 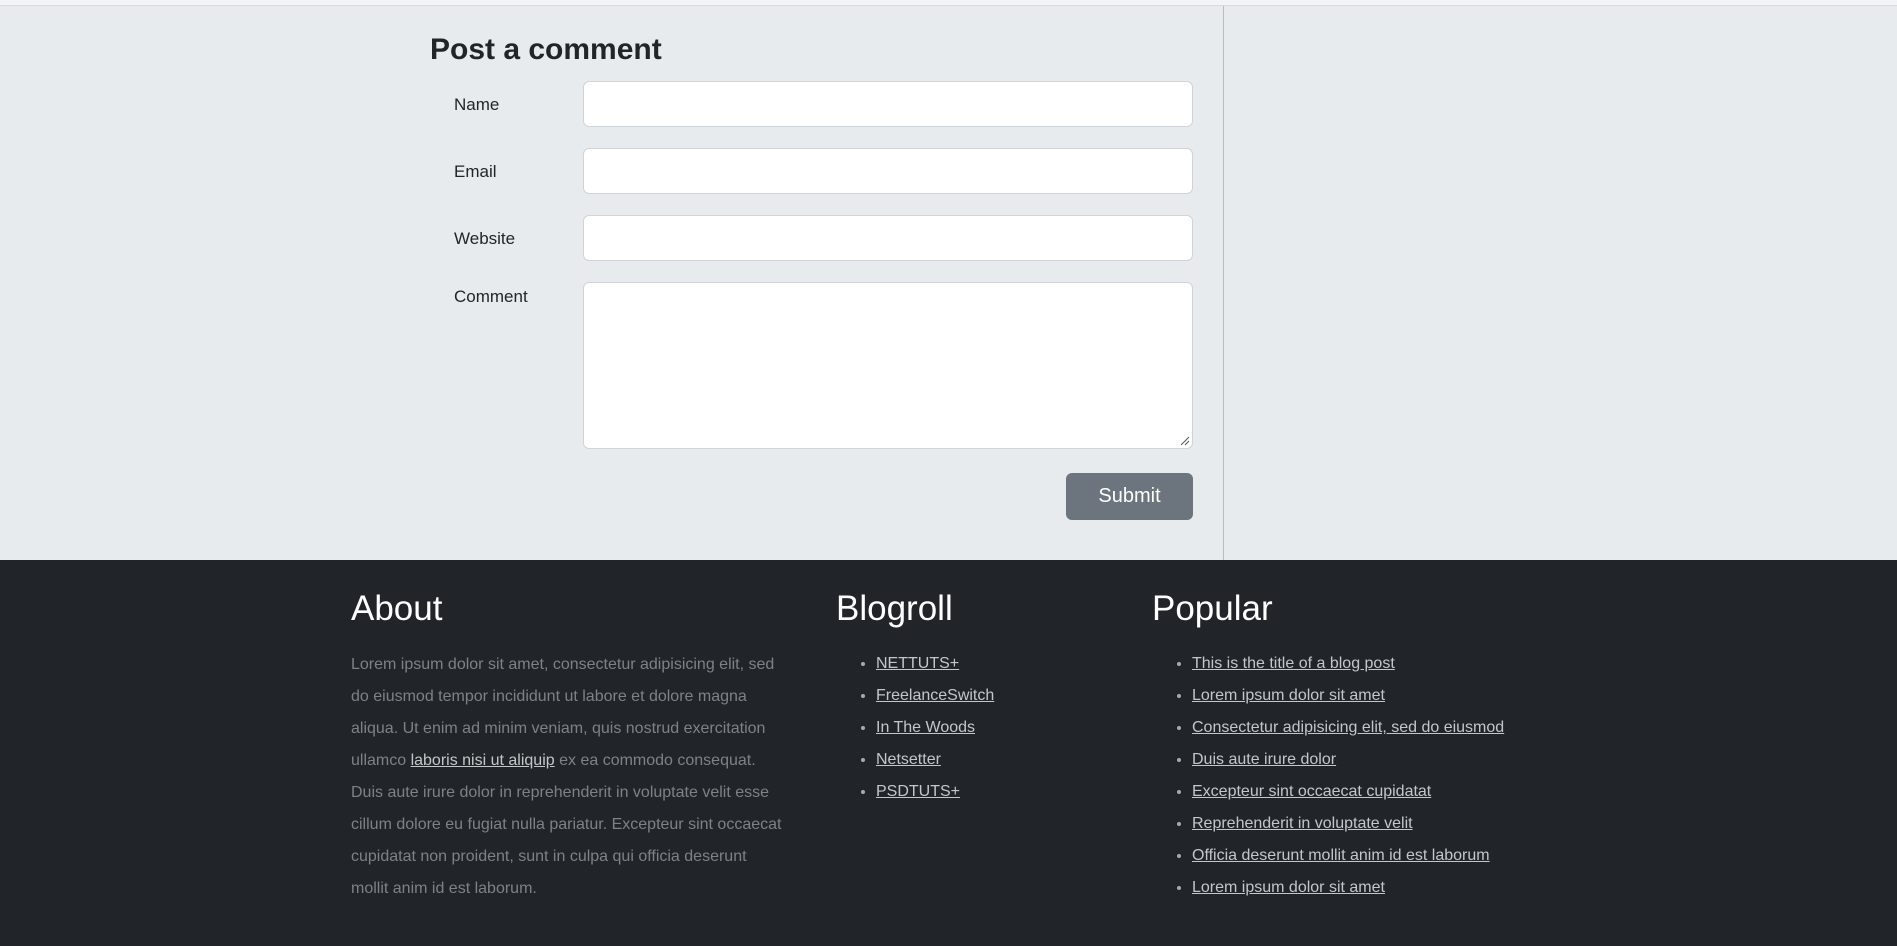 I want to click on blogroll-link-netsetter: Netsetter, so click(x=908, y=759).